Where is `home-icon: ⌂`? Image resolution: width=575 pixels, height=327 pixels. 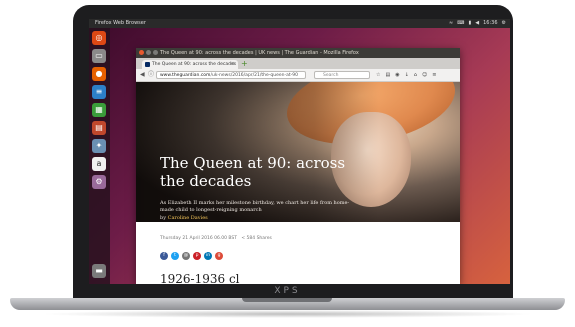 home-icon: ⌂ is located at coordinates (415, 75).